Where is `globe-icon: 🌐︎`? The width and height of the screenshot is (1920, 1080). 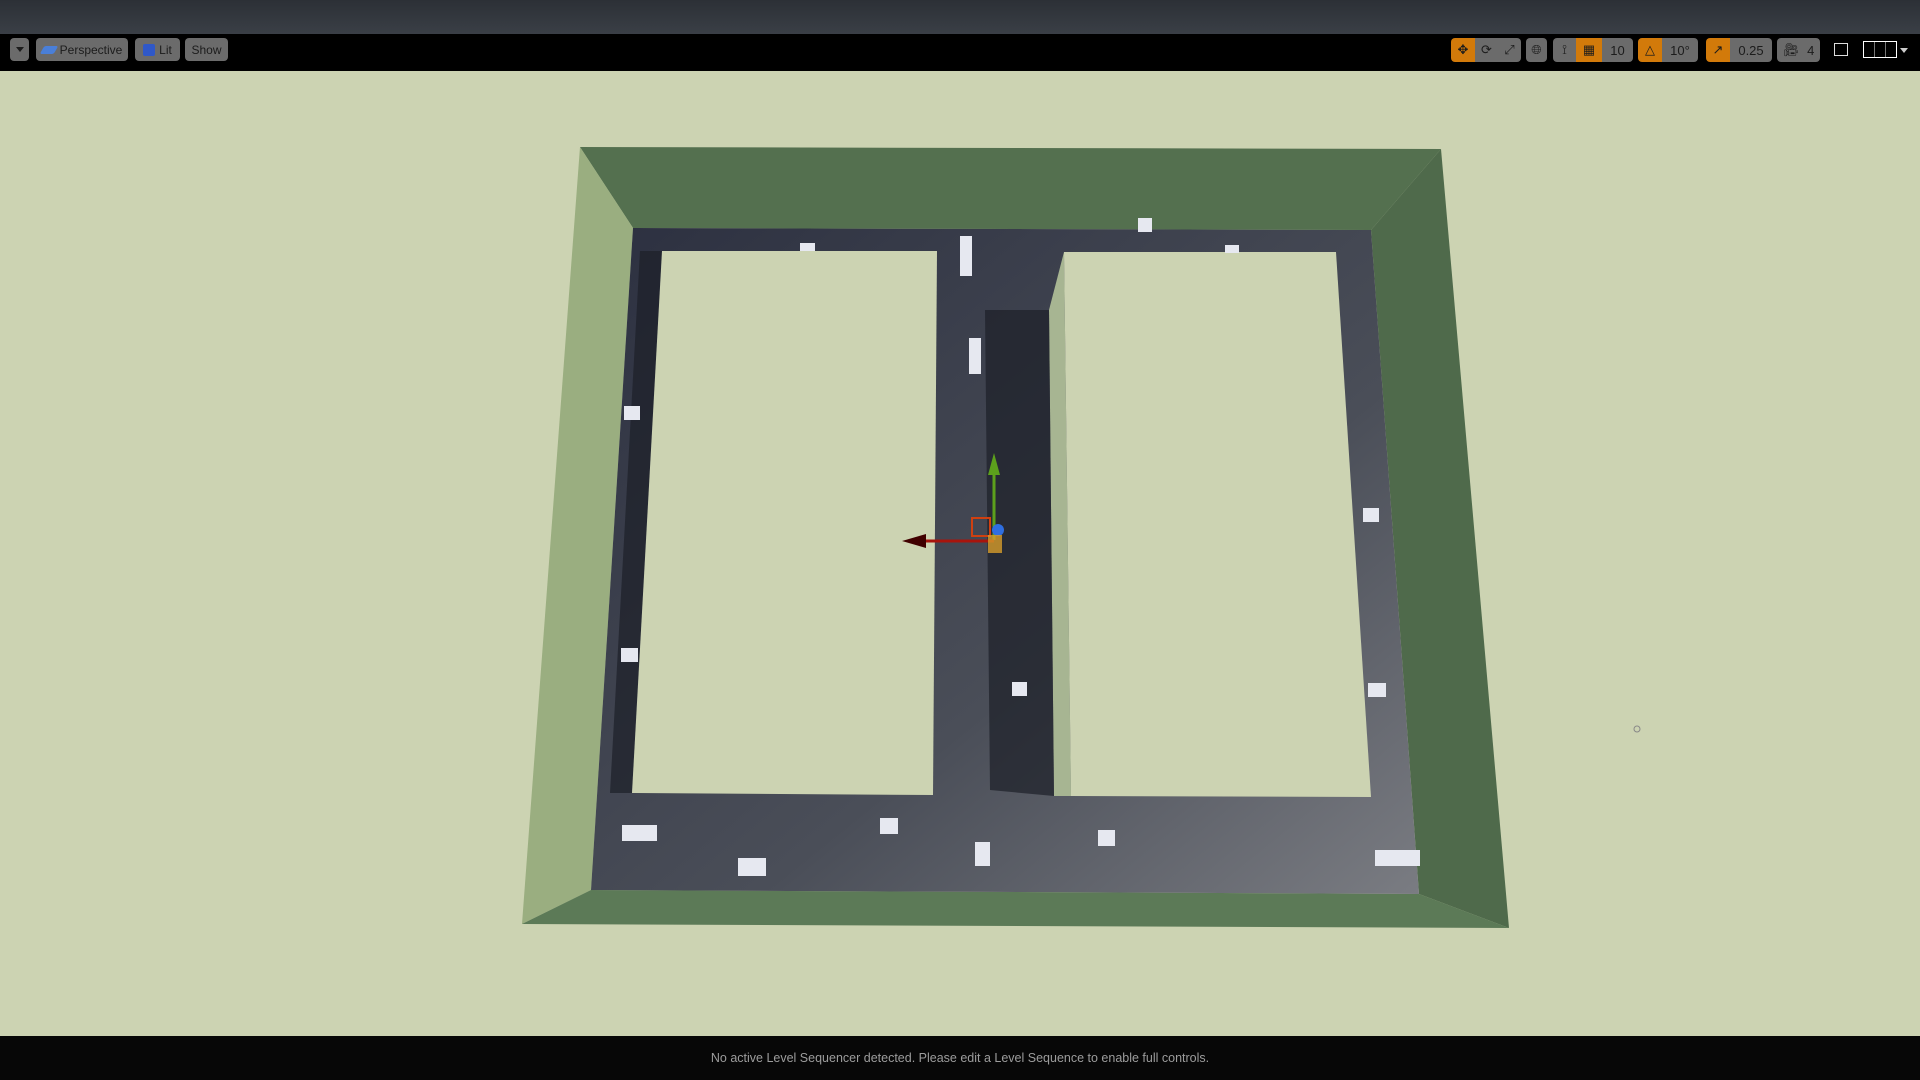 globe-icon: 🌐︎ is located at coordinates (1536, 49).